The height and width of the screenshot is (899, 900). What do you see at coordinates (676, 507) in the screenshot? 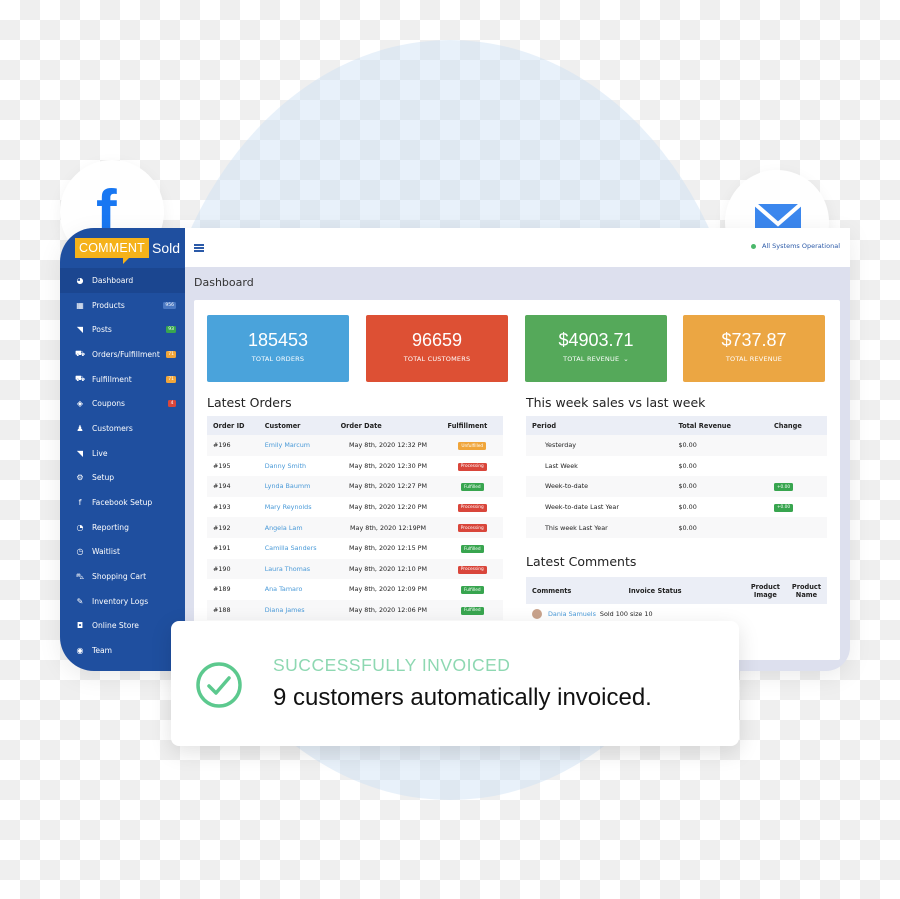
I see `sales-row: Week-to-date Last Year $0.00 +0.00` at bounding box center [676, 507].